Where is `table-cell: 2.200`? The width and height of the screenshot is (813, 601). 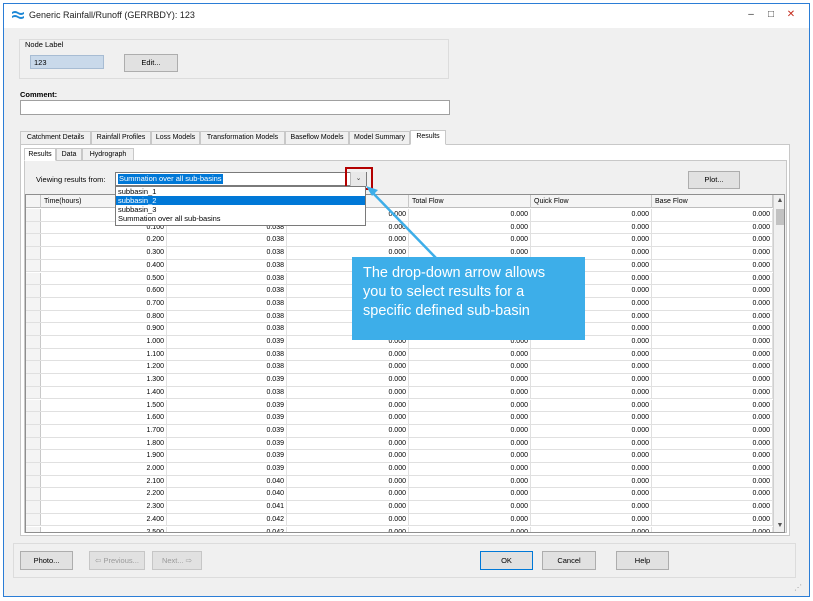 table-cell: 2.200 is located at coordinates (104, 494).